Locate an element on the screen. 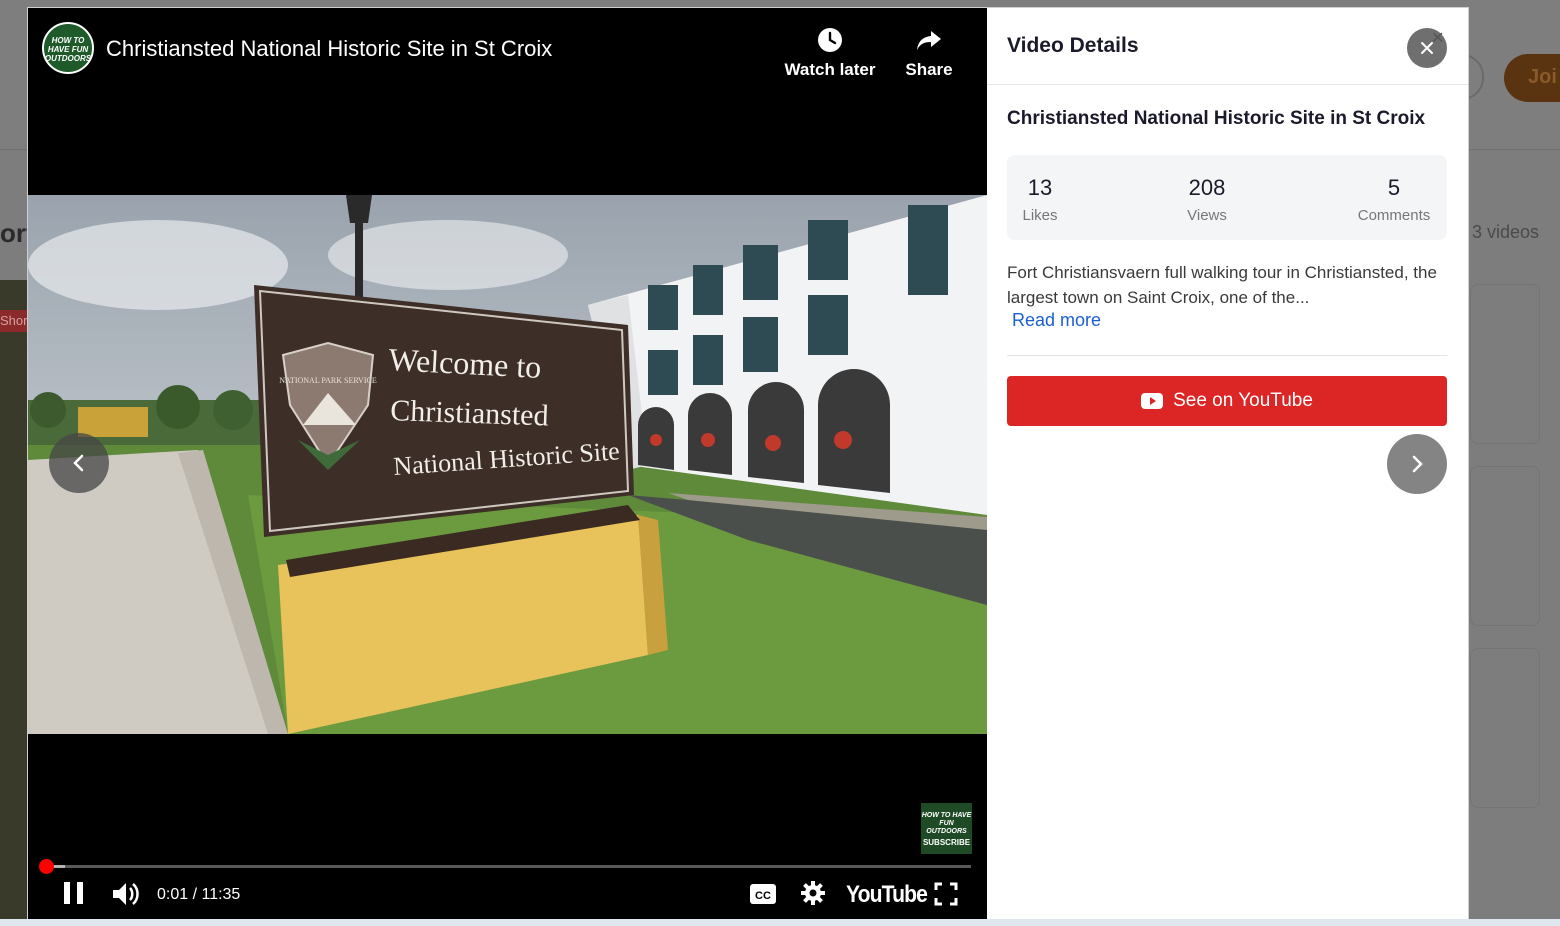  next-video-button is located at coordinates (1417, 464).